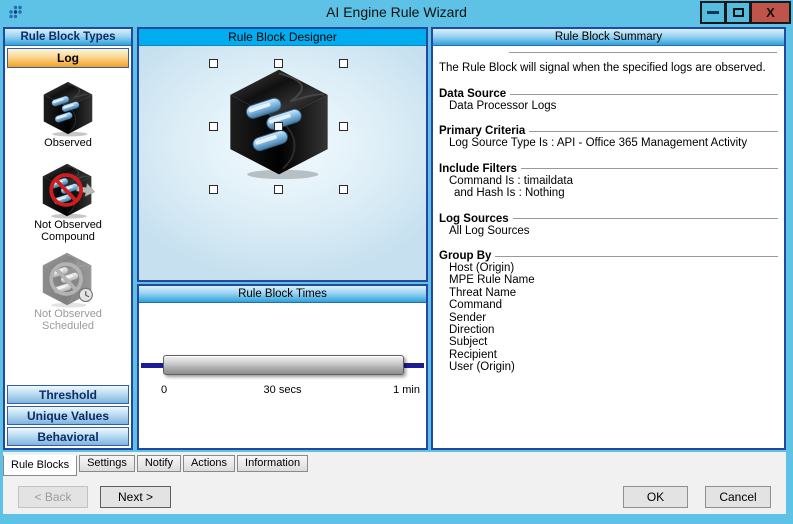 The image size is (793, 524). I want to click on summary-section-log-sources: Log Sources All Log Sources, so click(608, 225).